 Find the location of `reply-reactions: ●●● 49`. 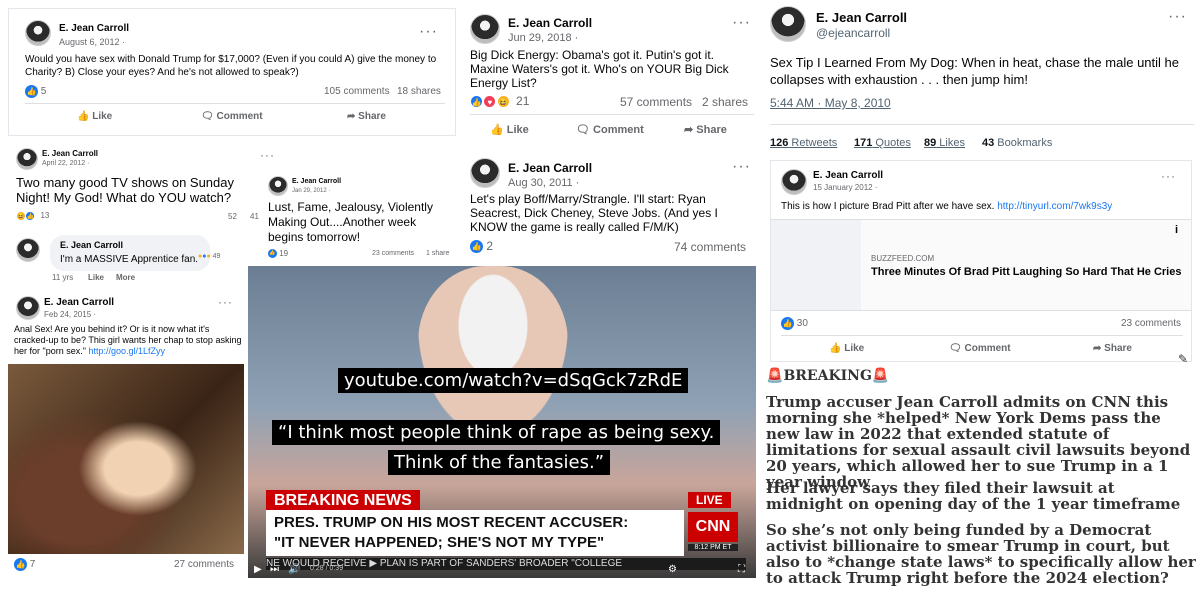

reply-reactions: ●●● 49 is located at coordinates (209, 256).